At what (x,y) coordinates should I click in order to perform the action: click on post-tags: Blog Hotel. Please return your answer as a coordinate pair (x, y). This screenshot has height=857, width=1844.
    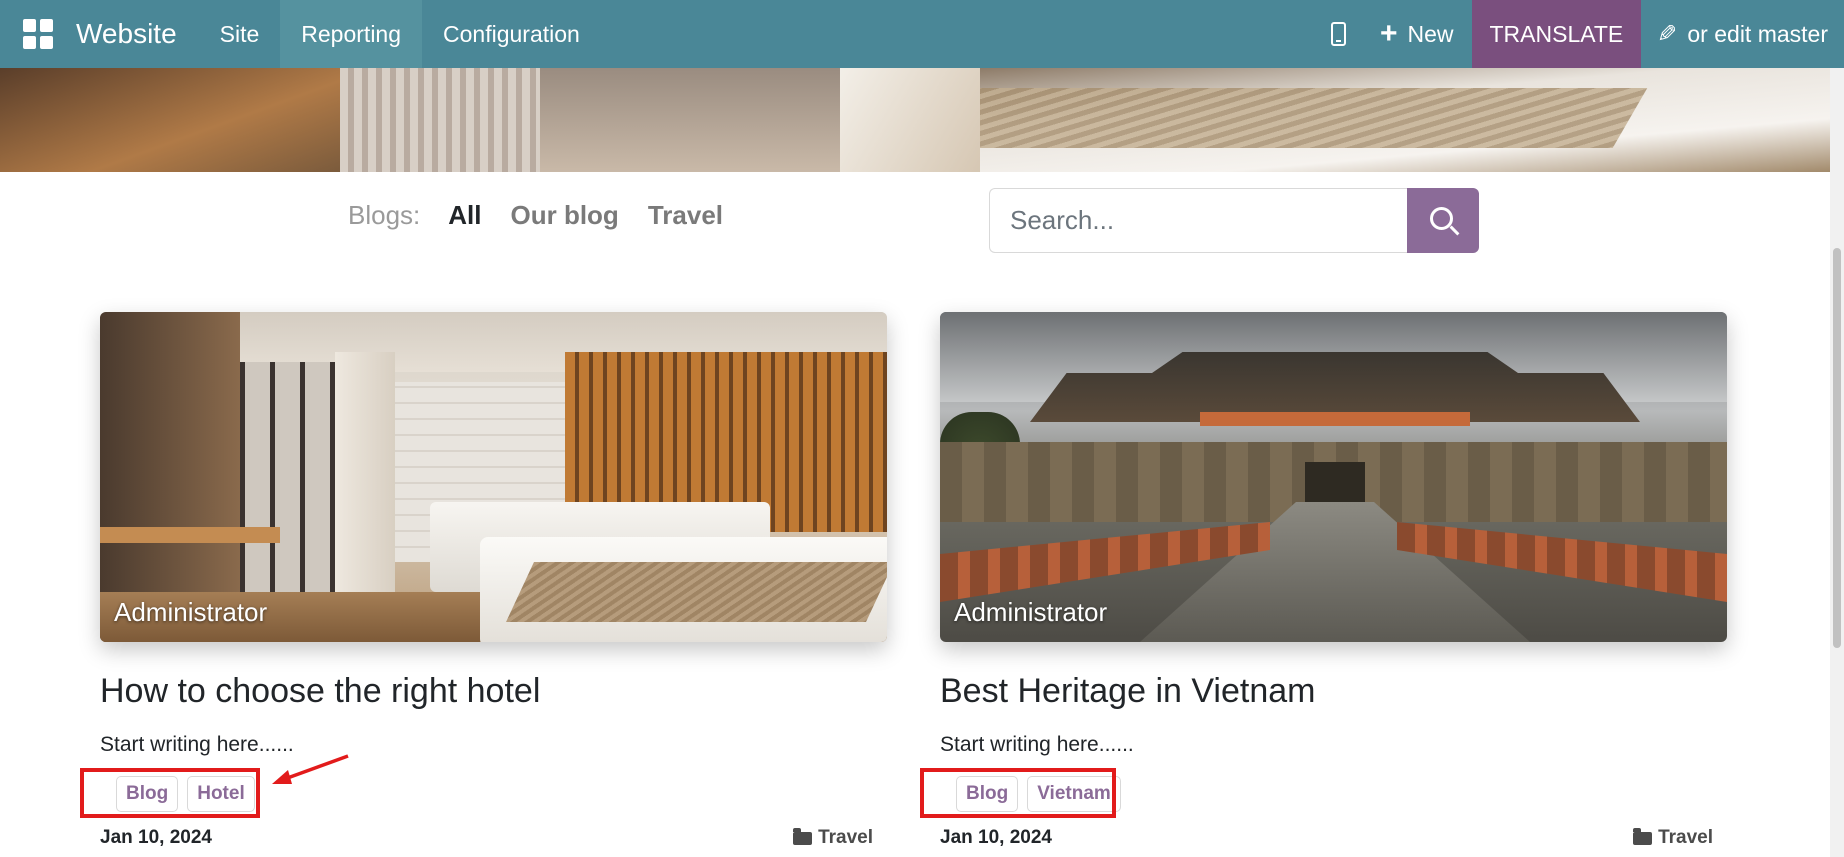
    Looking at the image, I should click on (483, 793).